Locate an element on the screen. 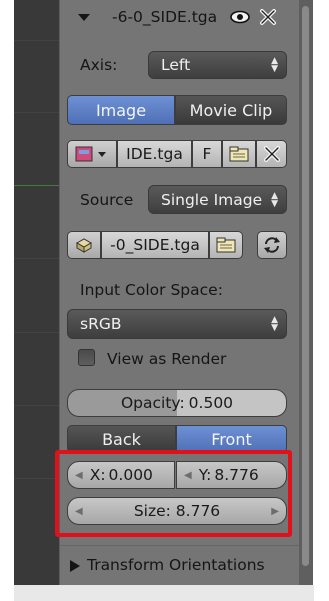 This screenshot has width=329, height=601. opacity-slider: Opacity: 0.500 is located at coordinates (177, 403).